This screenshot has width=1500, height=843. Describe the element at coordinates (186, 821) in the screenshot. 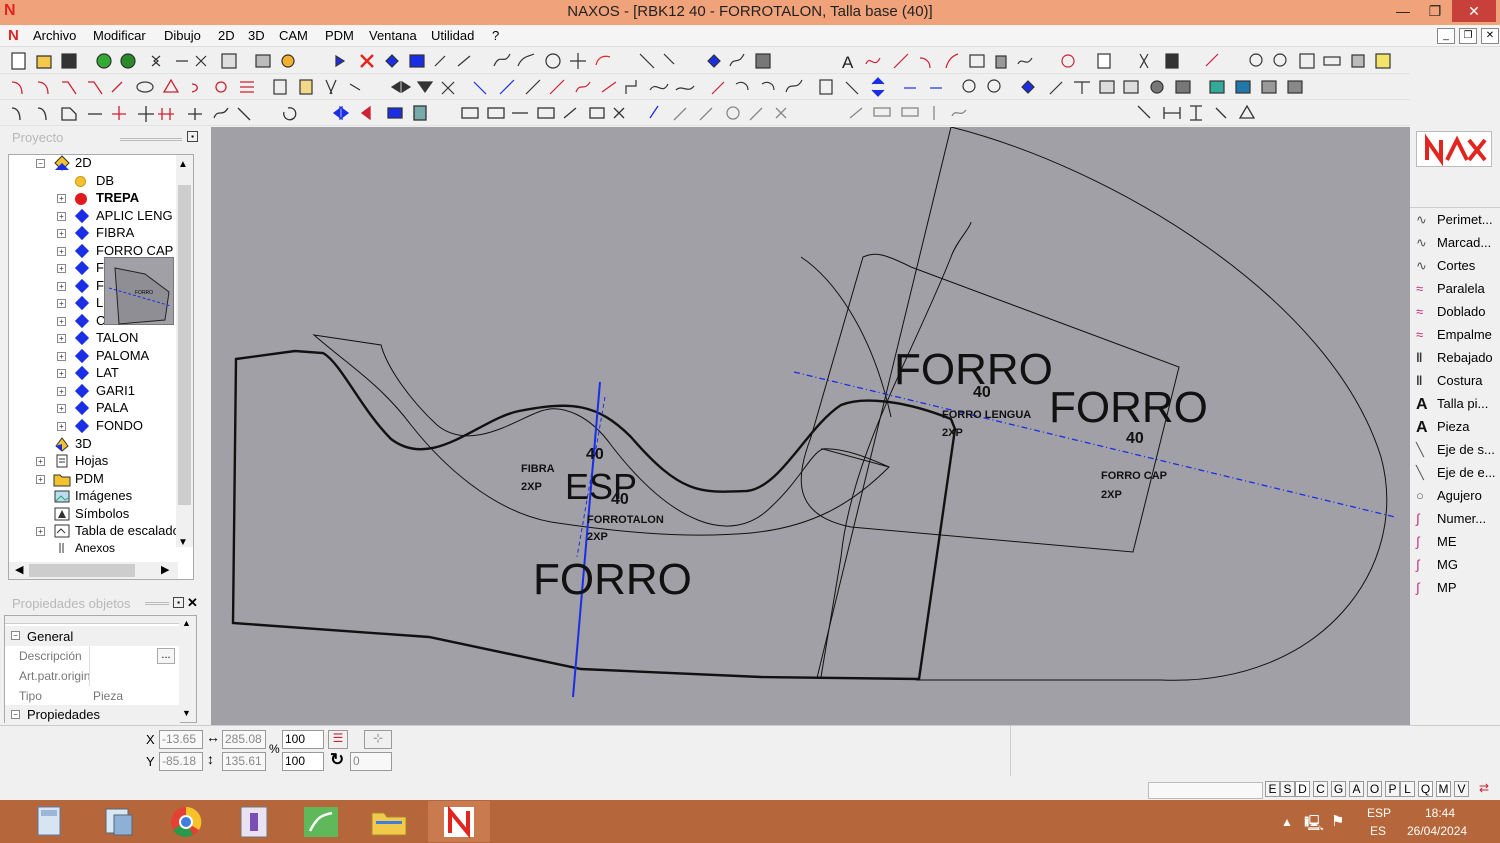

I see `taskbar-chrome` at that location.